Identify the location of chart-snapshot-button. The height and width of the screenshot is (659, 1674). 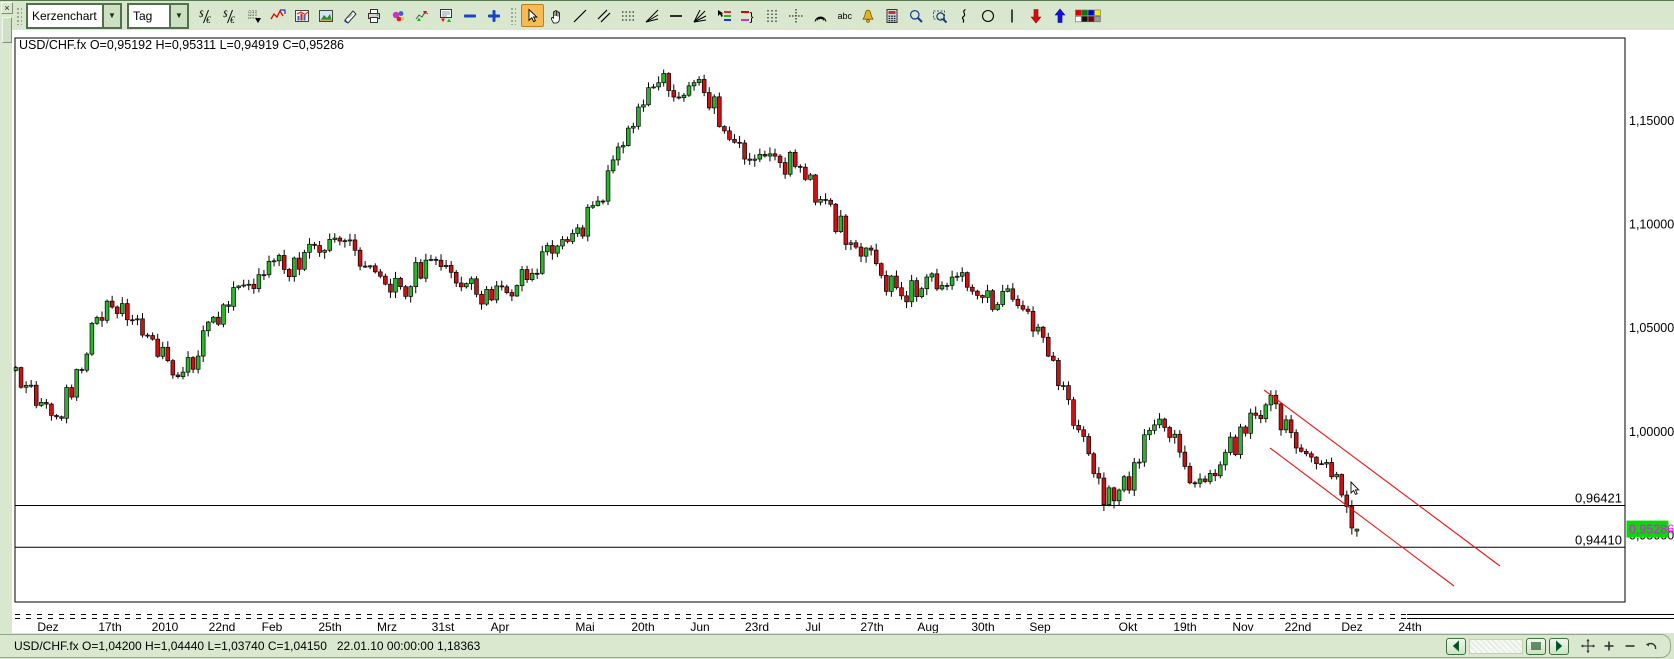
(326, 15).